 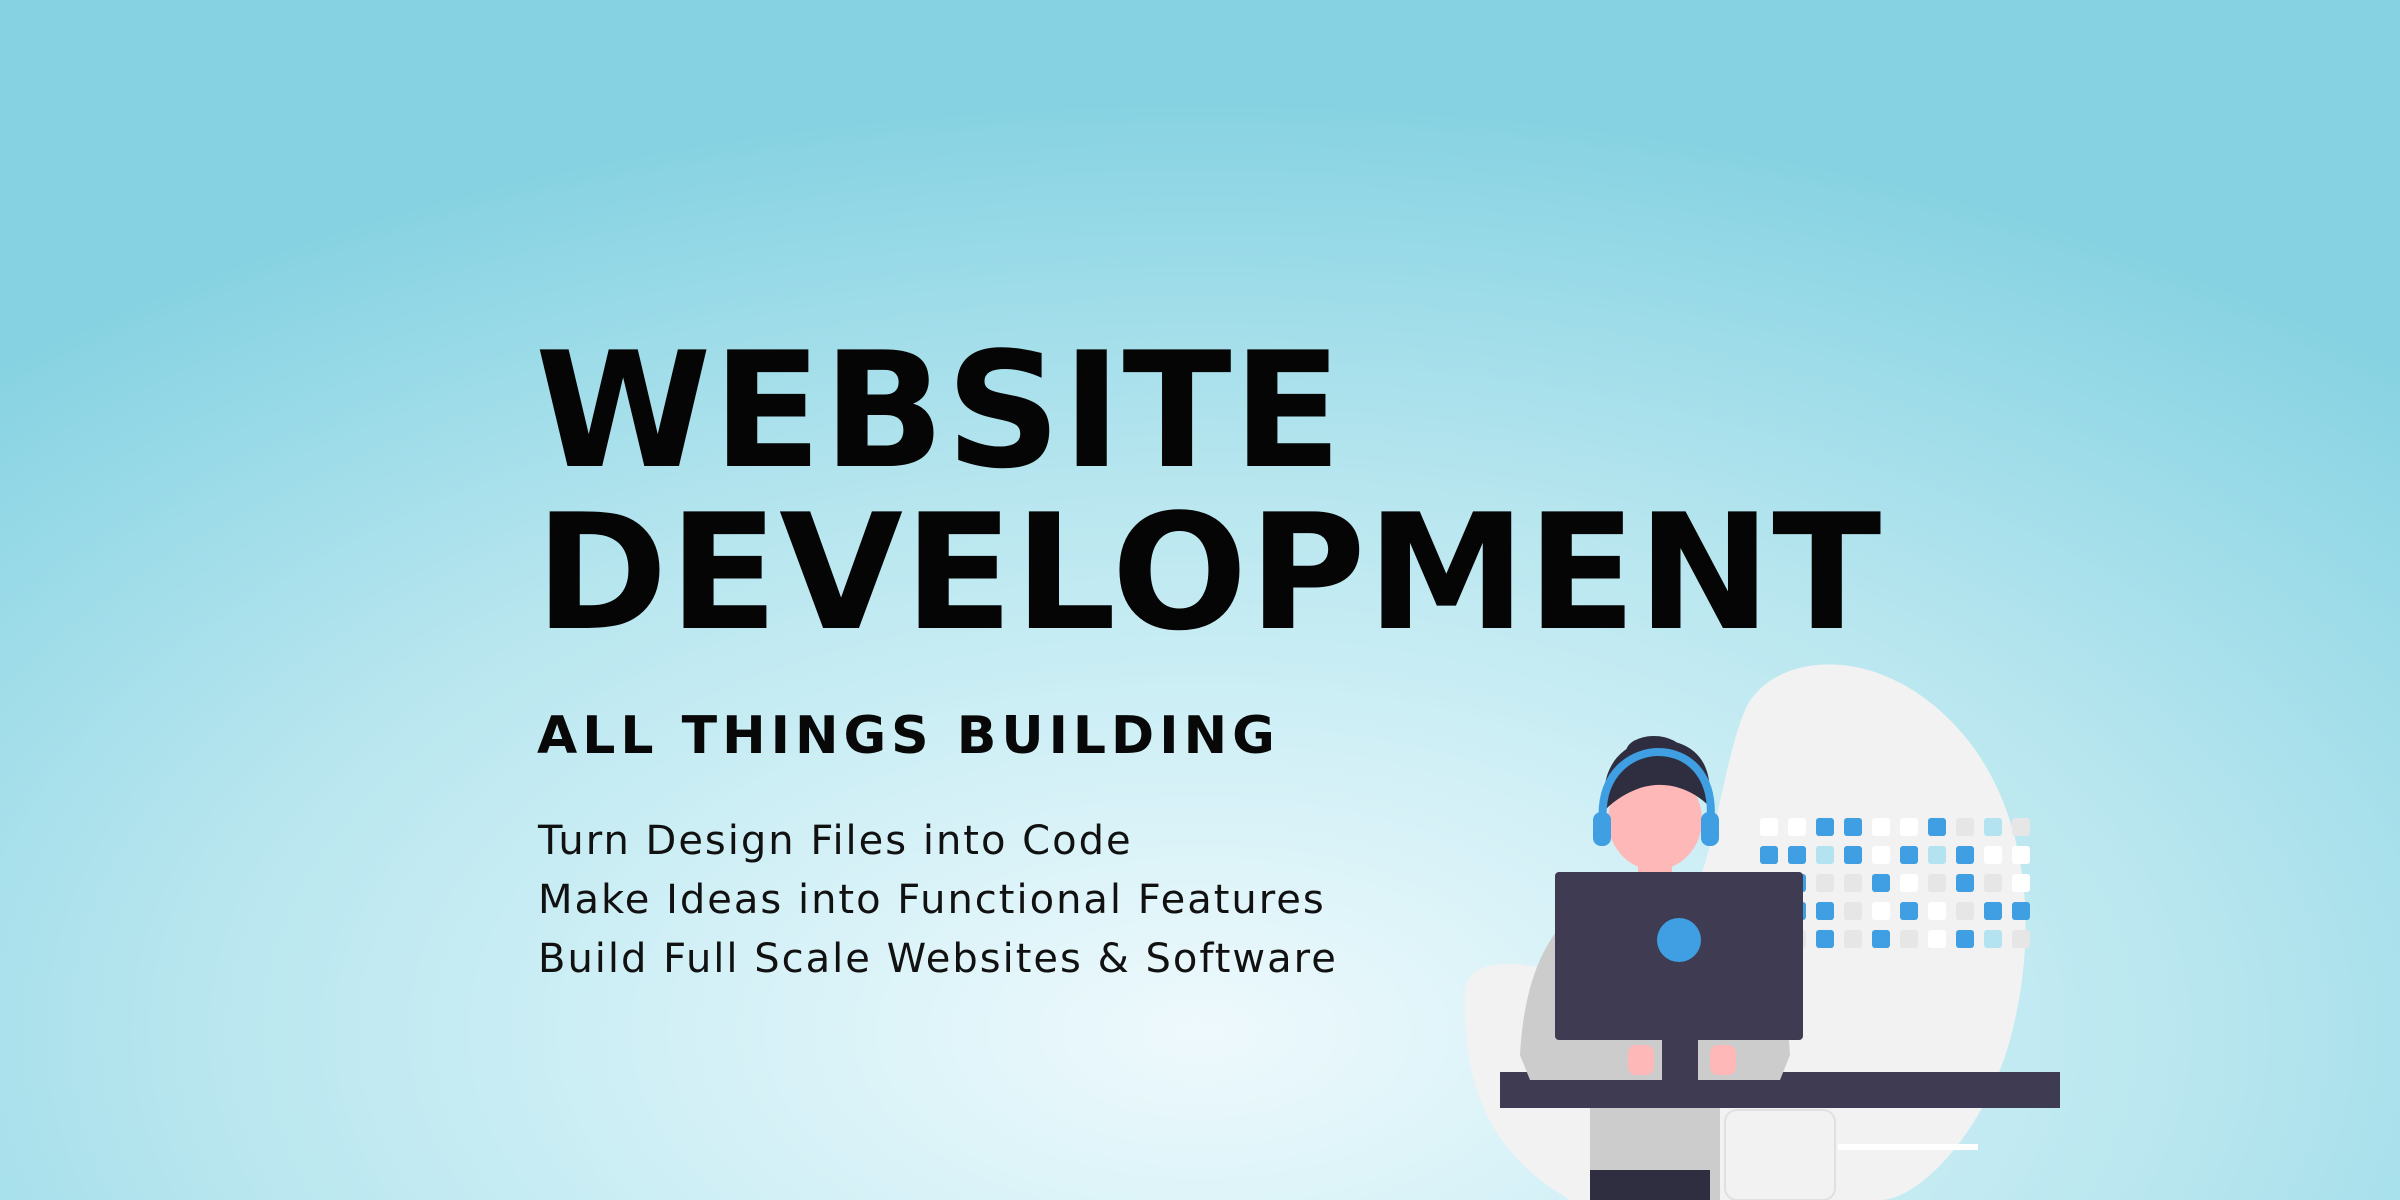 What do you see at coordinates (1908, 1147) in the screenshot?
I see `floor-line` at bounding box center [1908, 1147].